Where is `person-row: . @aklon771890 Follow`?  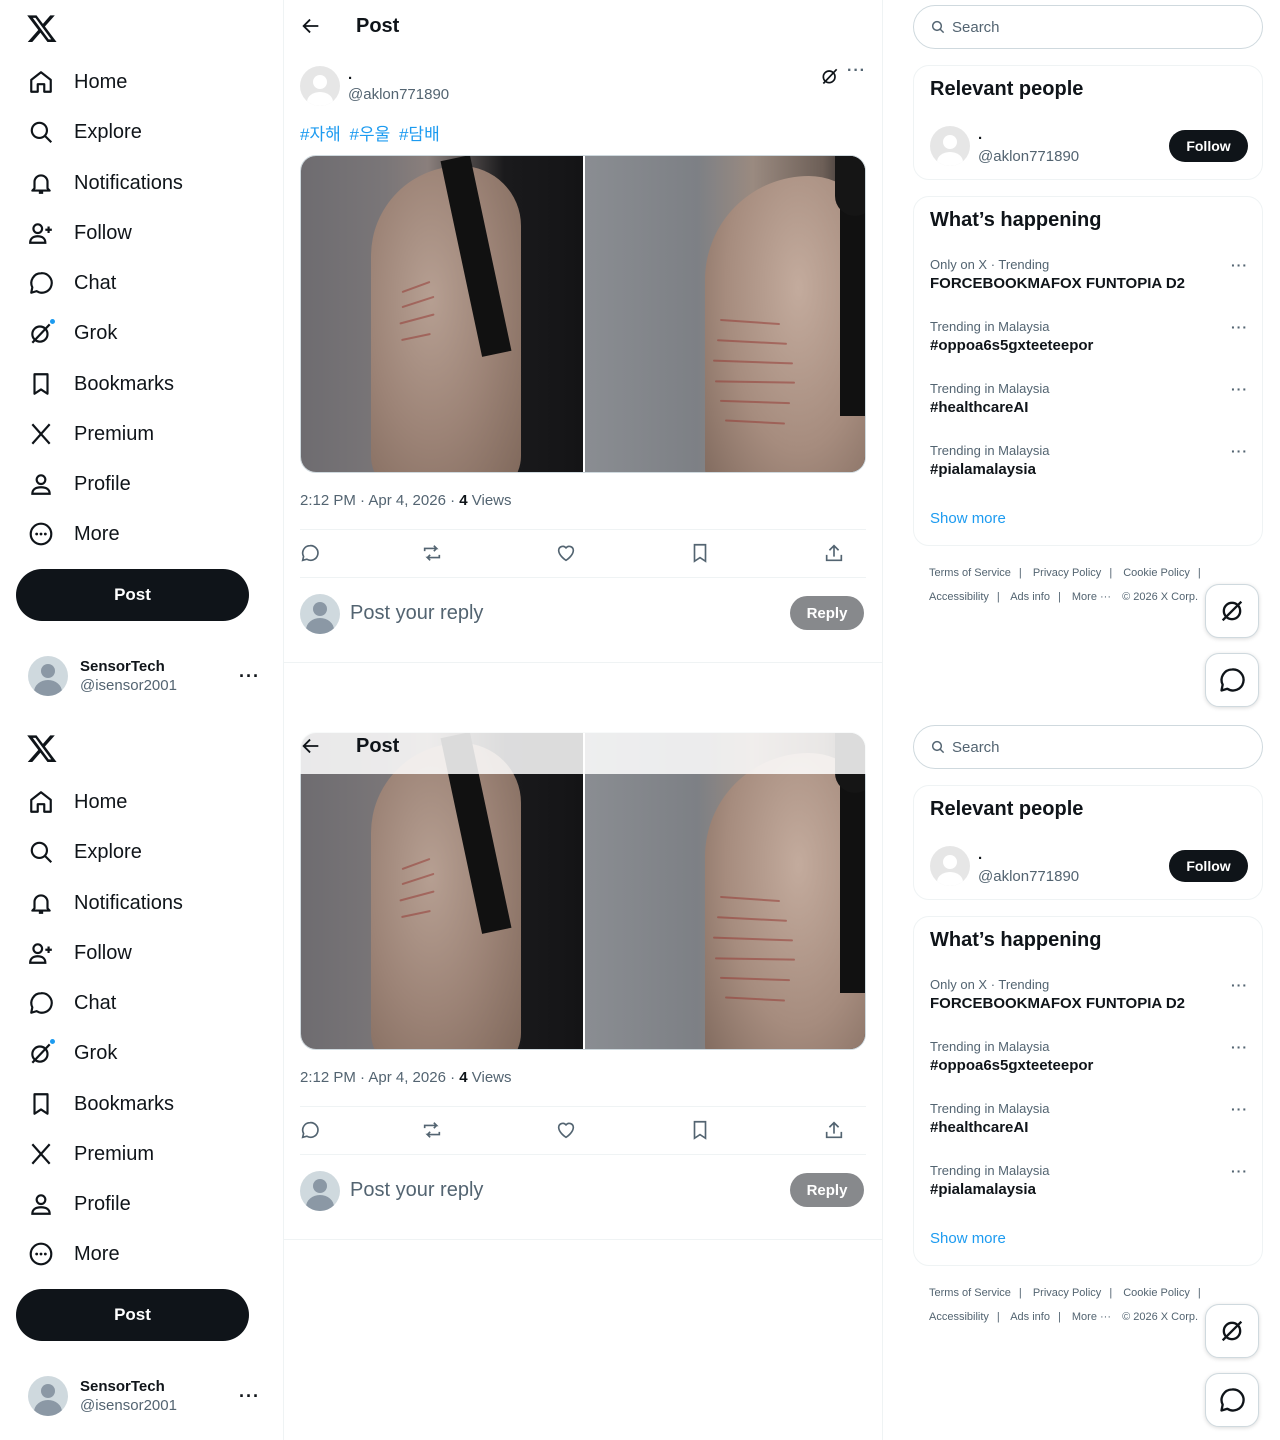
person-row: . @aklon771890 Follow is located at coordinates (1089, 868).